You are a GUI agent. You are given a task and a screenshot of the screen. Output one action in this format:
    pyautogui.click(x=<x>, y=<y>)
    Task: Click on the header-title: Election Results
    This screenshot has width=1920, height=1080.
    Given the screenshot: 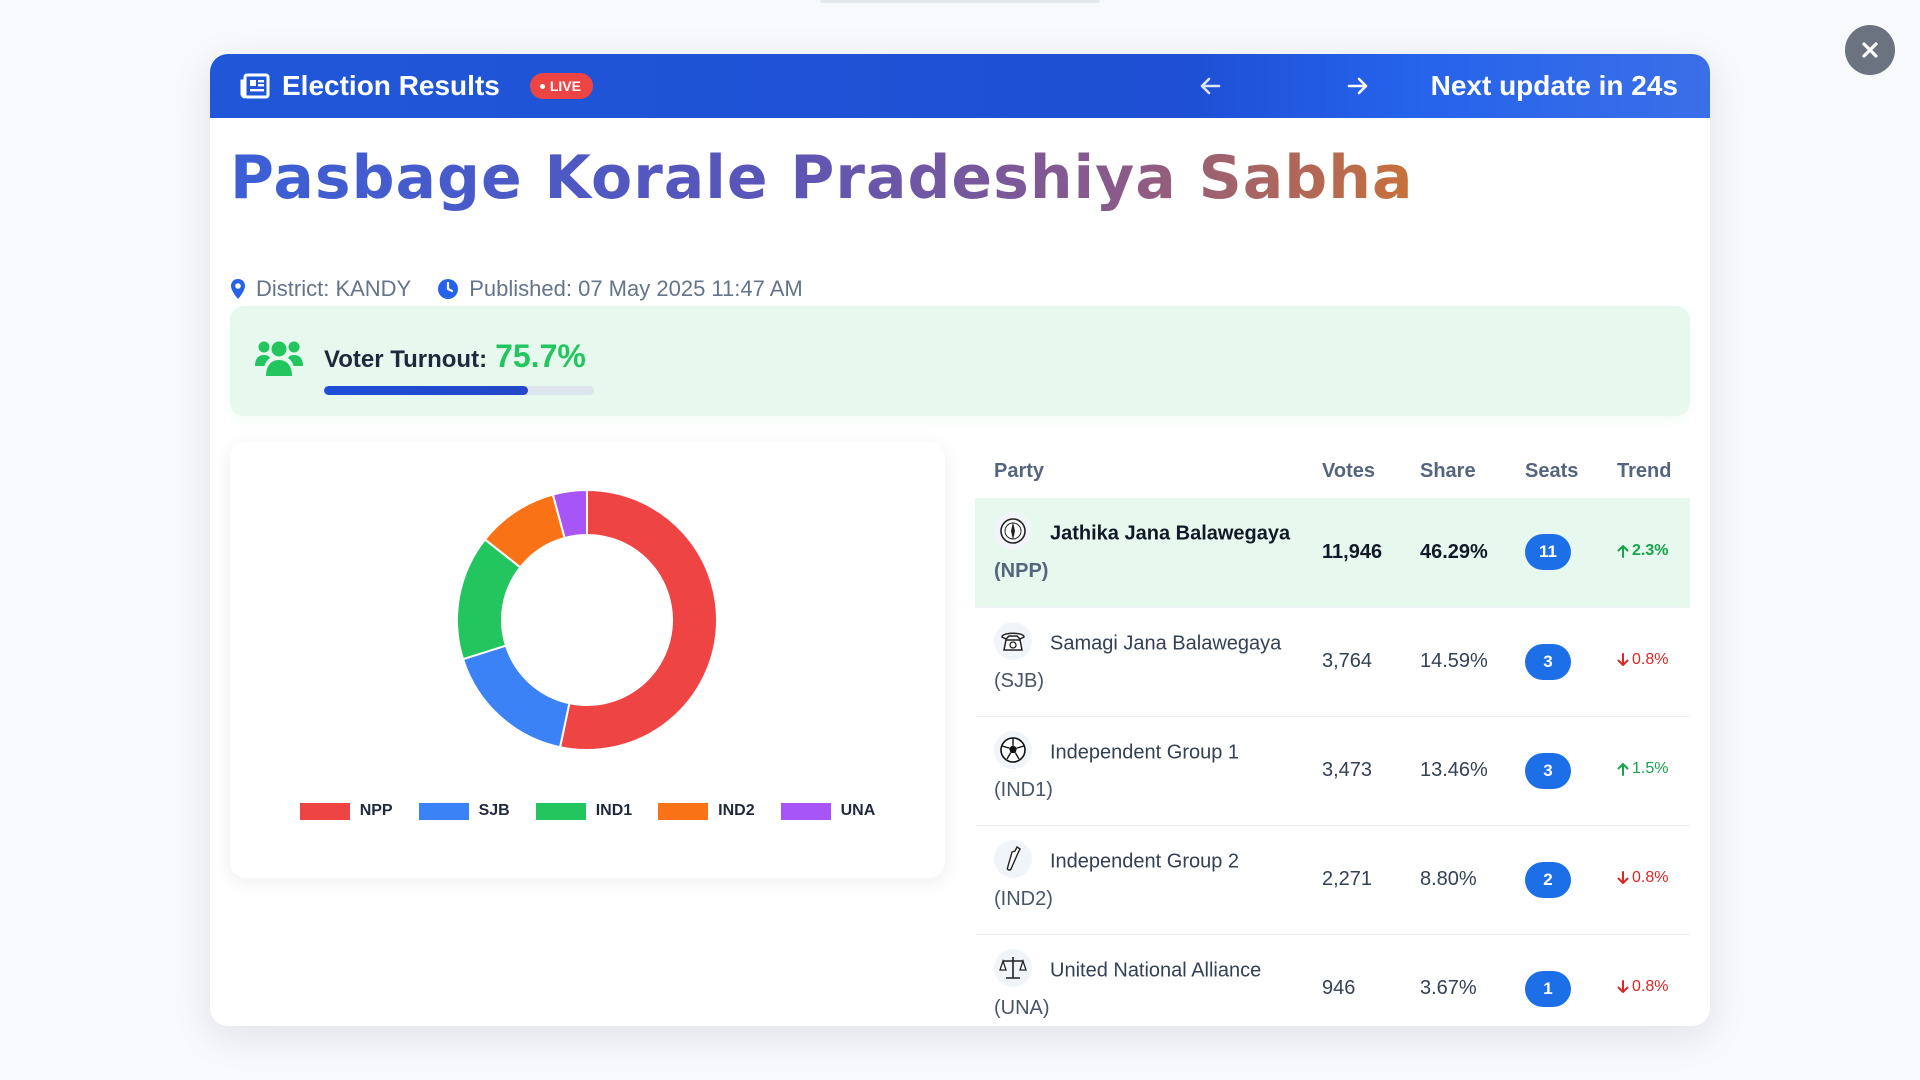 What is the action you would take?
    pyautogui.click(x=370, y=86)
    